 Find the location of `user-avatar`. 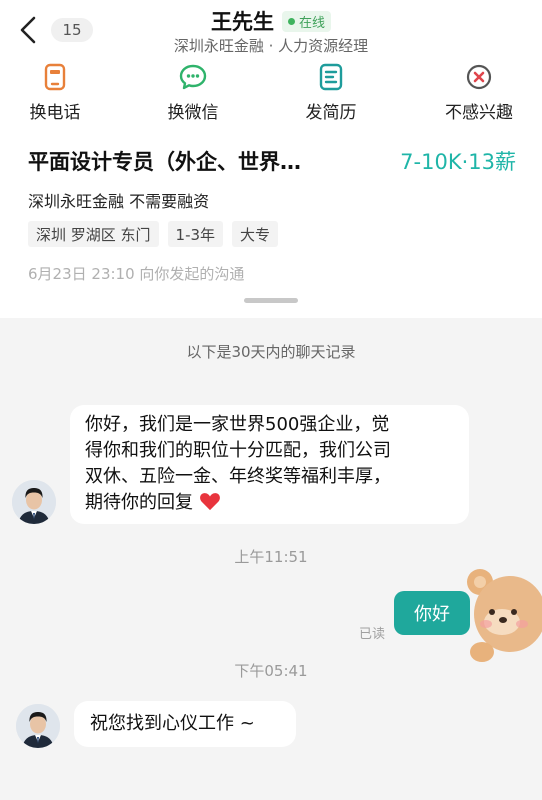

user-avatar is located at coordinates (502, 616).